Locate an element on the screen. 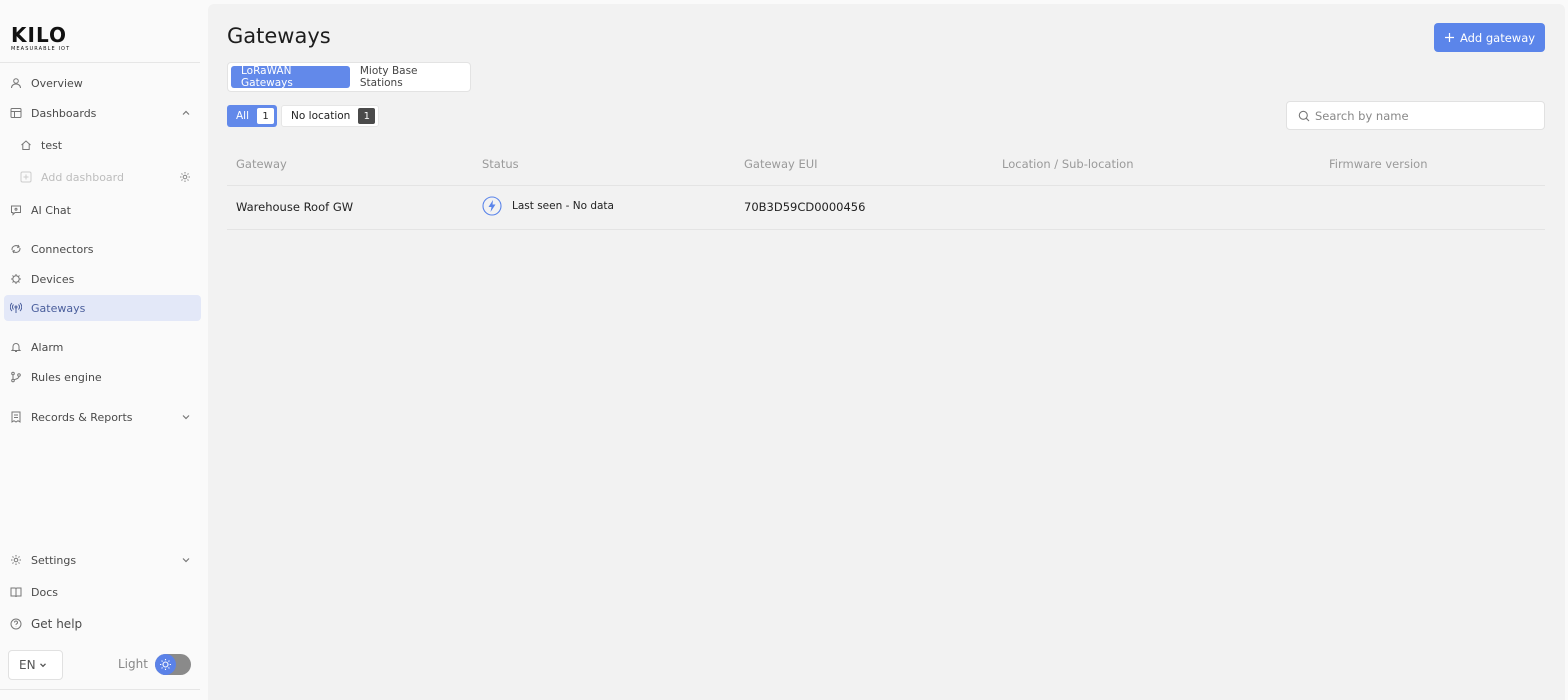 Image resolution: width=1568 pixels, height=700 pixels. logo-tagline: MEASURABLE IOT is located at coordinates (41, 49).